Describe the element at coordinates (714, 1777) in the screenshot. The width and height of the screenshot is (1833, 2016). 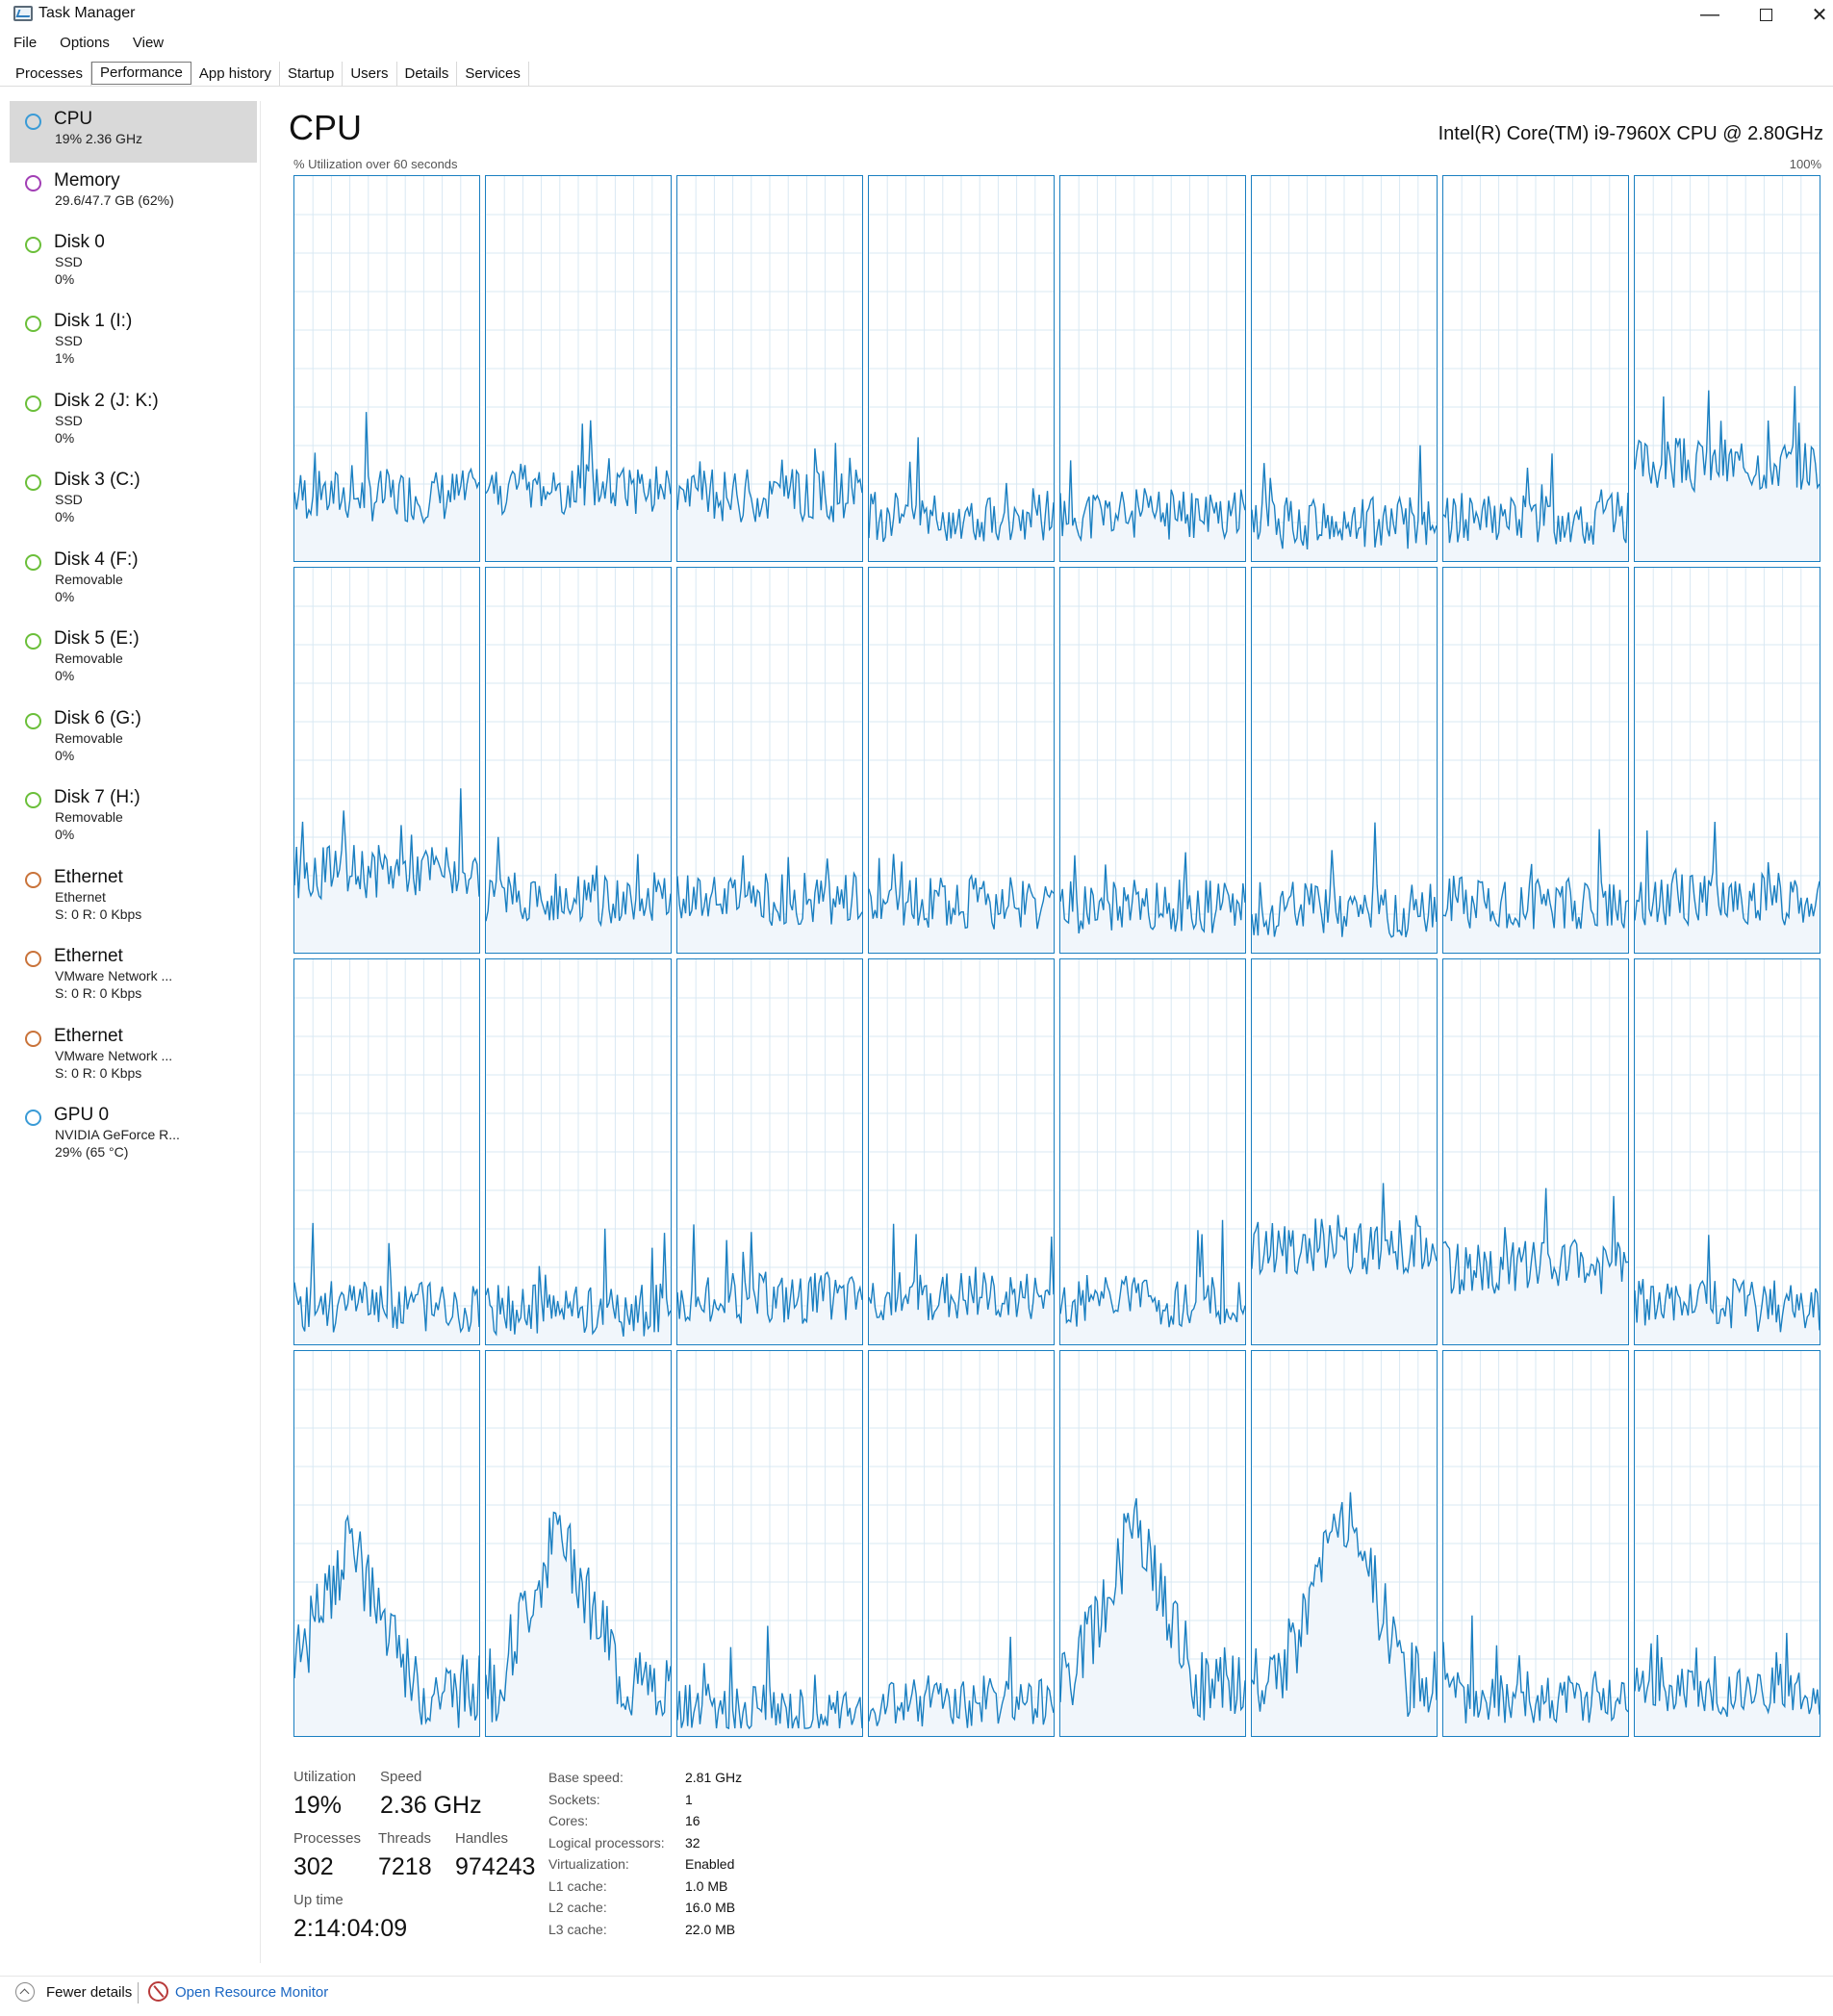
I see `spec-value: 2.81 GHz` at that location.